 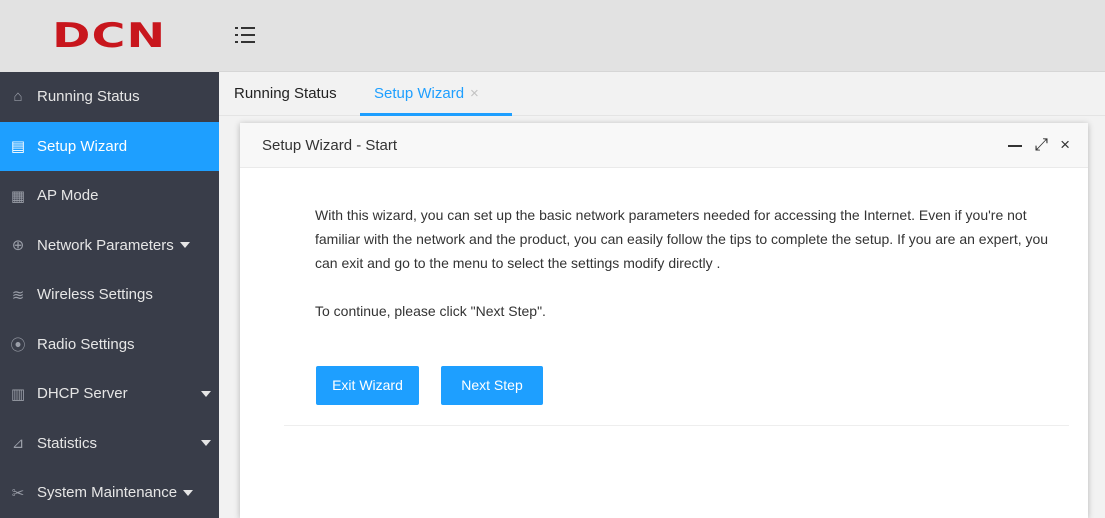 What do you see at coordinates (664, 145) in the screenshot?
I see `dialog-header: Setup Wizard - Start ⤢ ×` at bounding box center [664, 145].